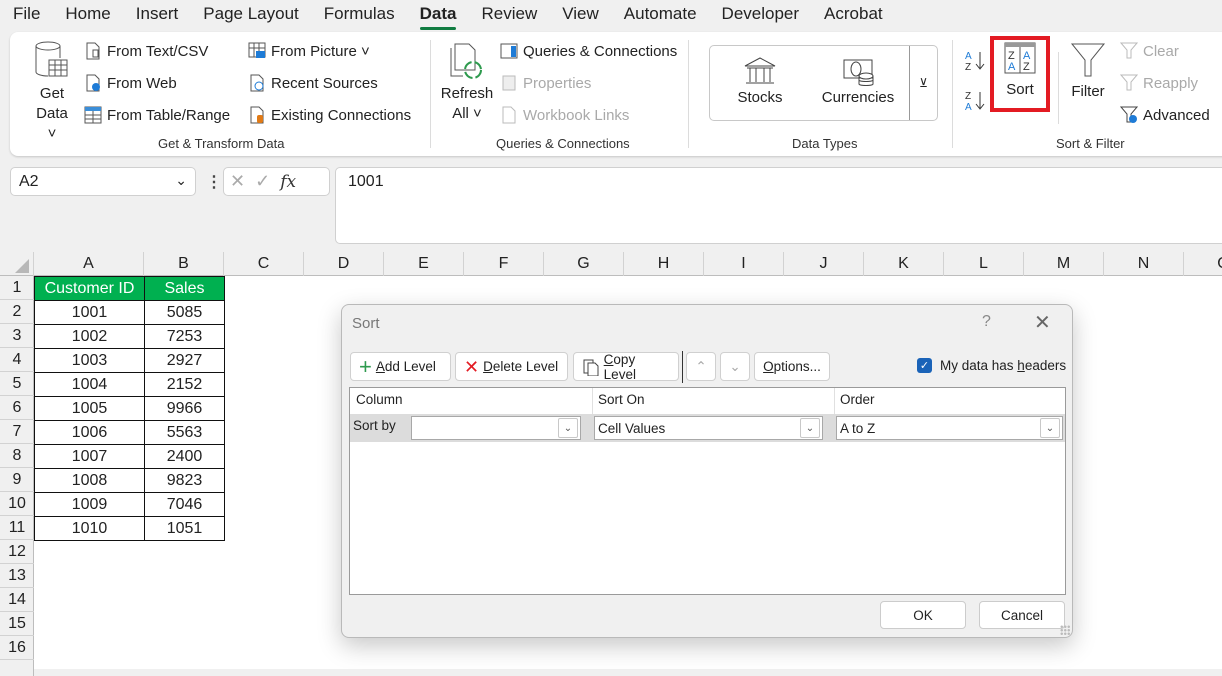 Image resolution: width=1222 pixels, height=676 pixels. Describe the element at coordinates (508, 15) in the screenshot. I see `menu-tab-review: Review` at that location.